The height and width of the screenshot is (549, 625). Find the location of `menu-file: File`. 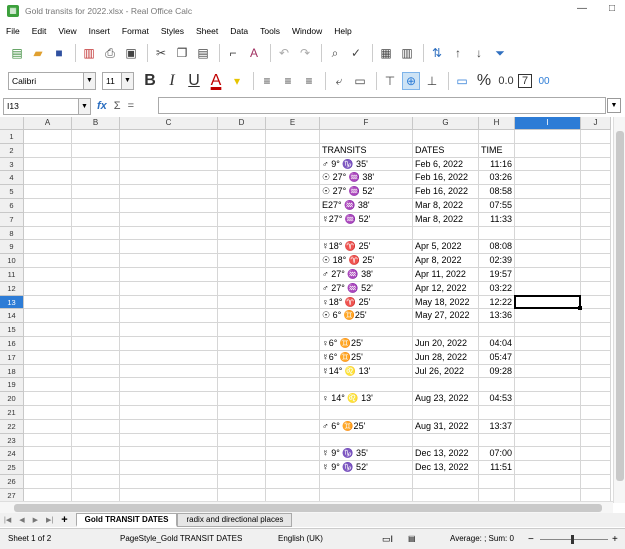

menu-file: File is located at coordinates (13, 31).